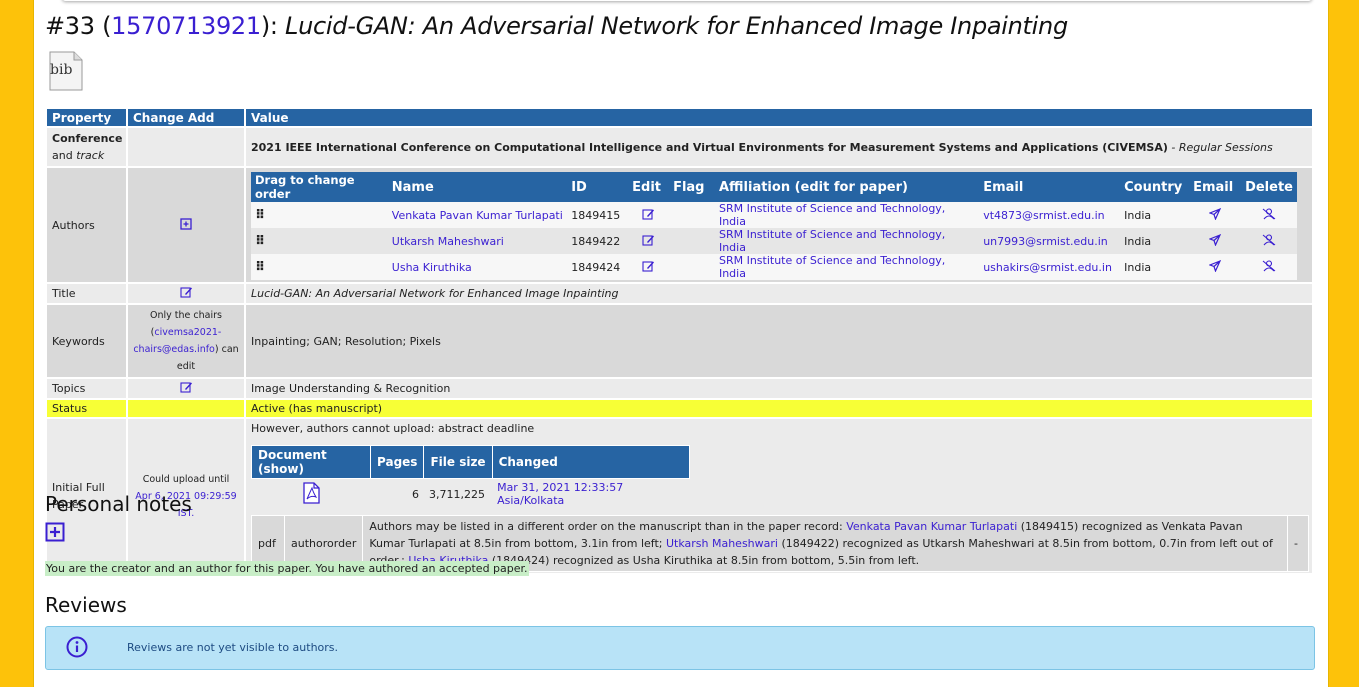 This screenshot has height=687, width=1359. Describe the element at coordinates (186, 223) in the screenshot. I see `add-author-icon` at that location.